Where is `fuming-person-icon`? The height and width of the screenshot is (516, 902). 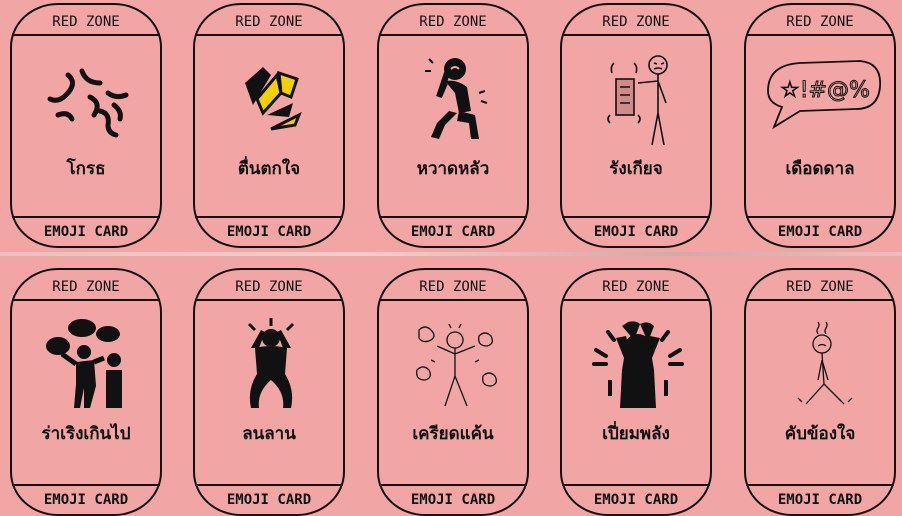
fuming-person-icon is located at coordinates (455, 364).